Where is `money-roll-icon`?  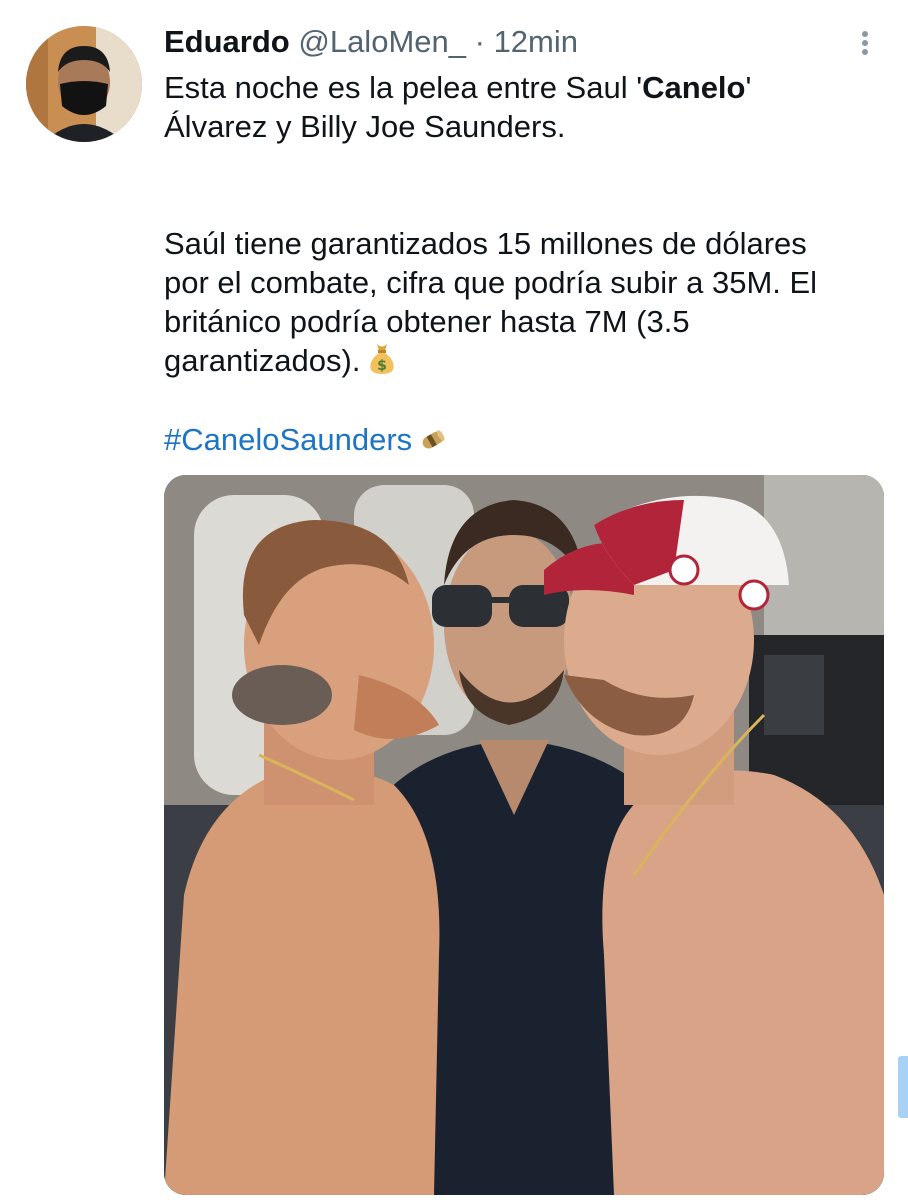 money-roll-icon is located at coordinates (433, 443).